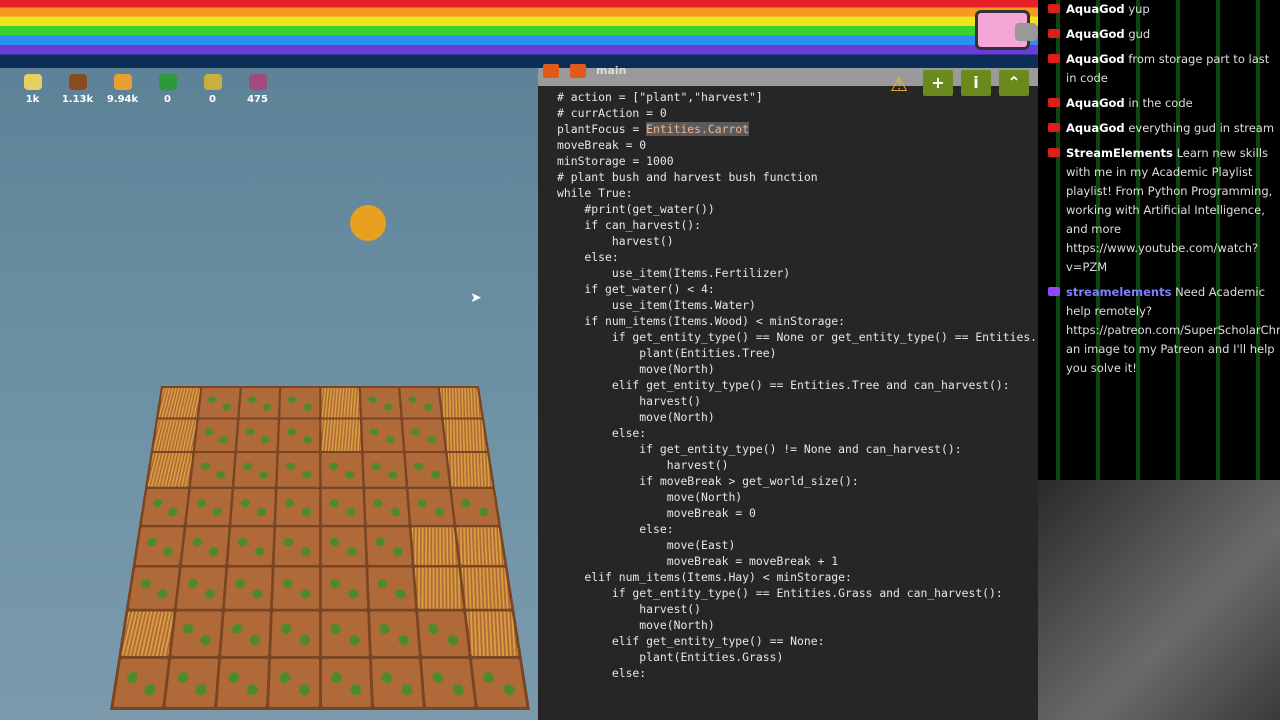 Image resolution: width=1280 pixels, height=720 pixels. Describe the element at coordinates (212, 99) in the screenshot. I see `resource-count: 0` at that location.